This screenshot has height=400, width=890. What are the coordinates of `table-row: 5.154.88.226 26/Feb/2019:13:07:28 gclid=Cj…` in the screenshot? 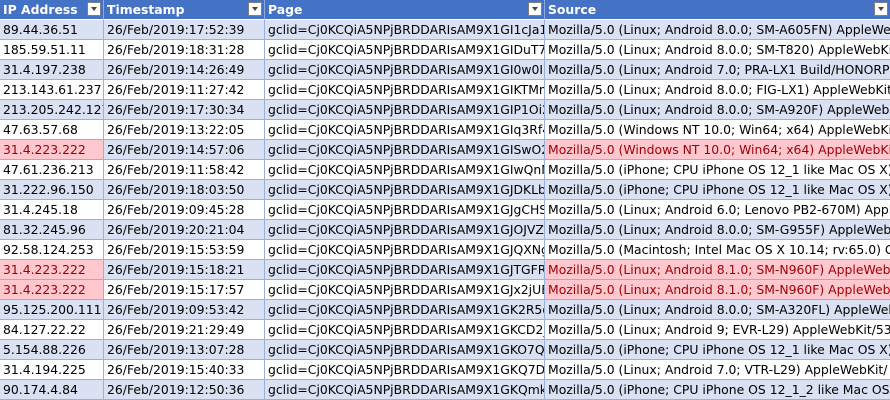 It's located at (445, 350).